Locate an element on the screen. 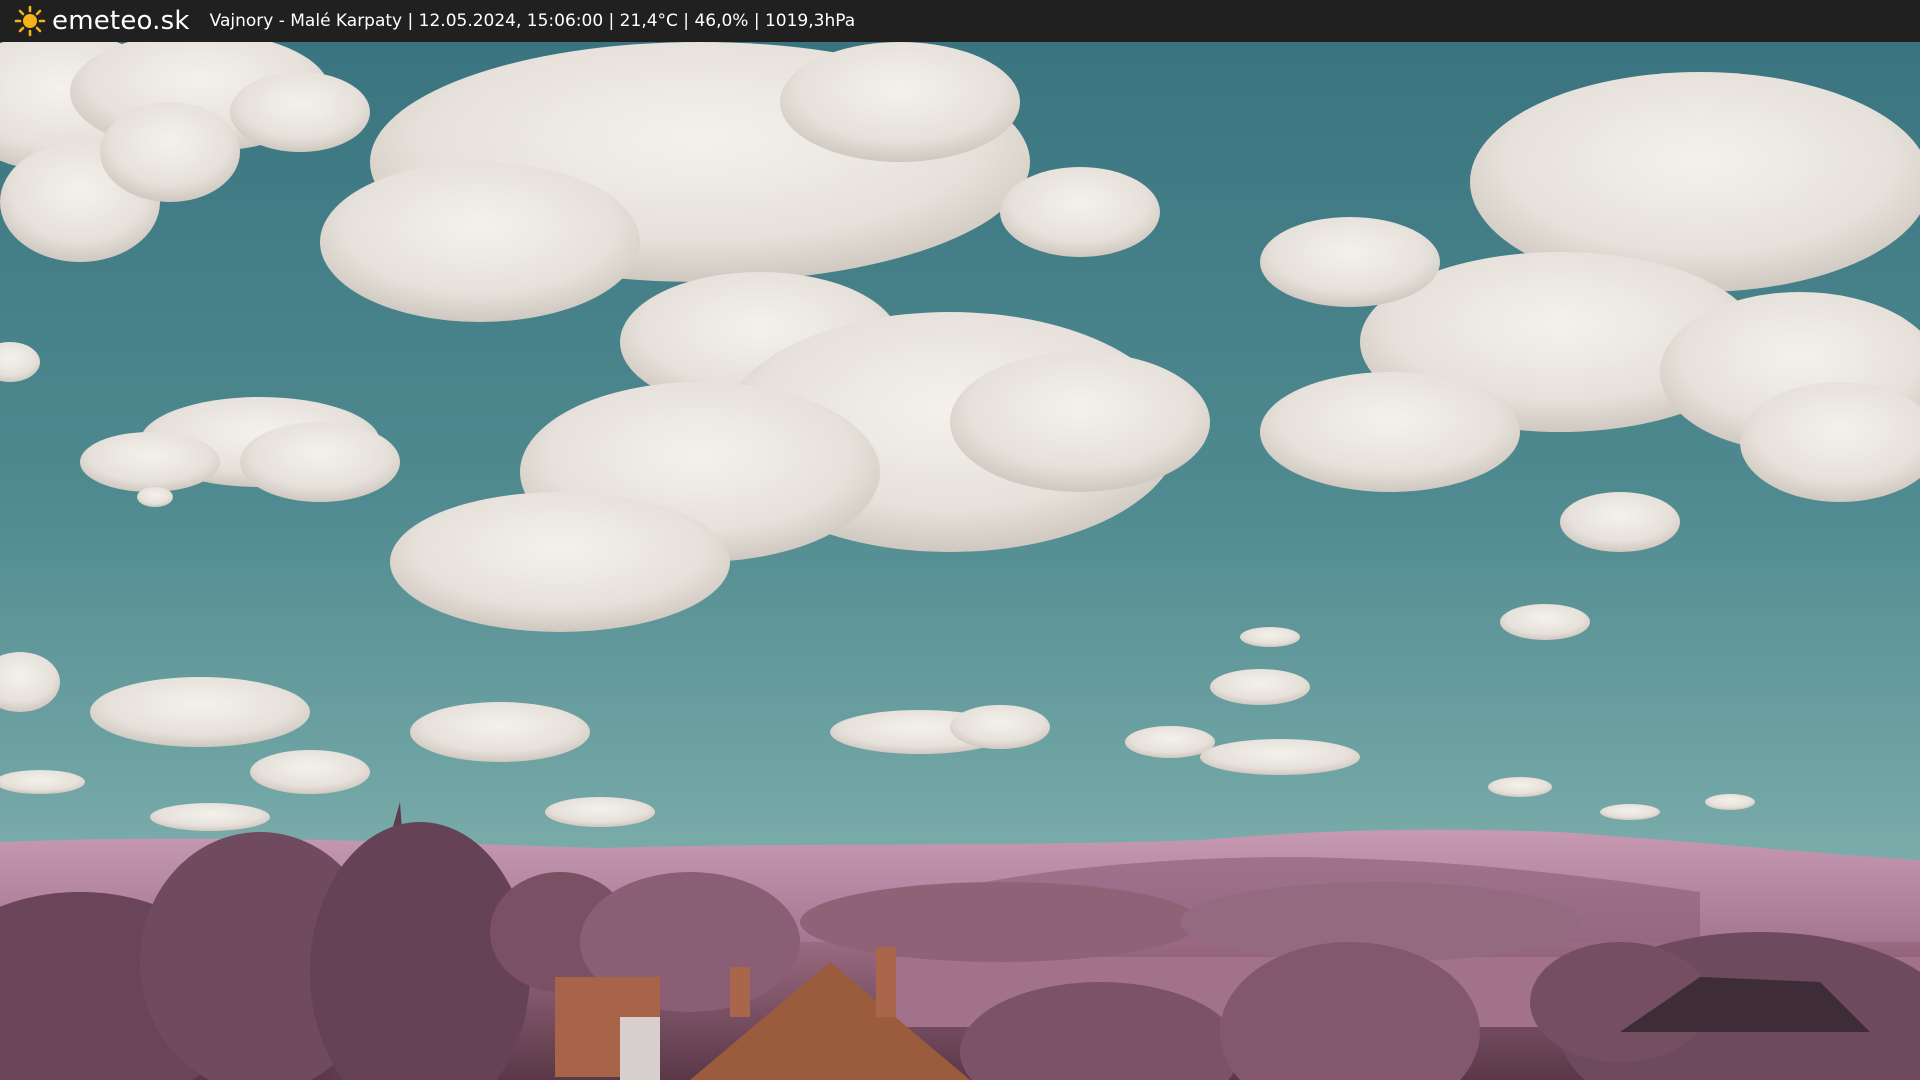  sun-icon is located at coordinates (30, 21).